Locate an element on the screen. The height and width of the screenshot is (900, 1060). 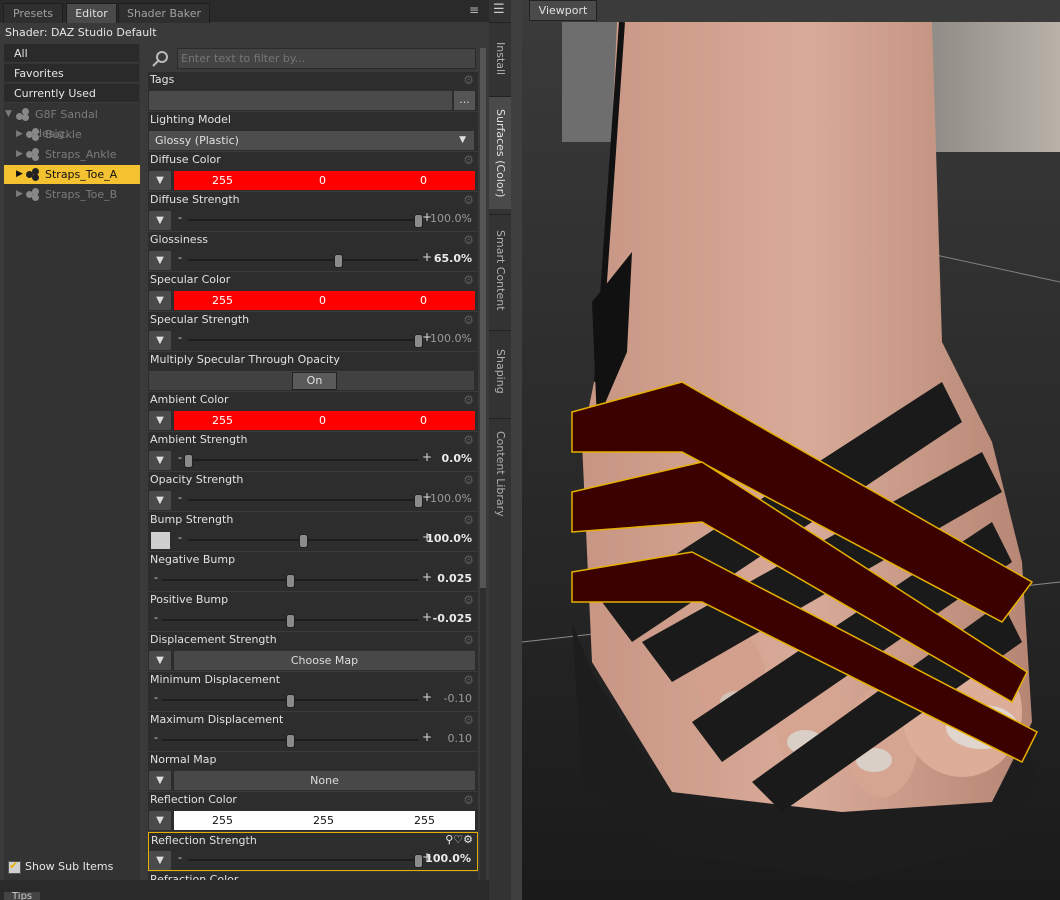
viewport-tab: Viewport is located at coordinates (563, 10).